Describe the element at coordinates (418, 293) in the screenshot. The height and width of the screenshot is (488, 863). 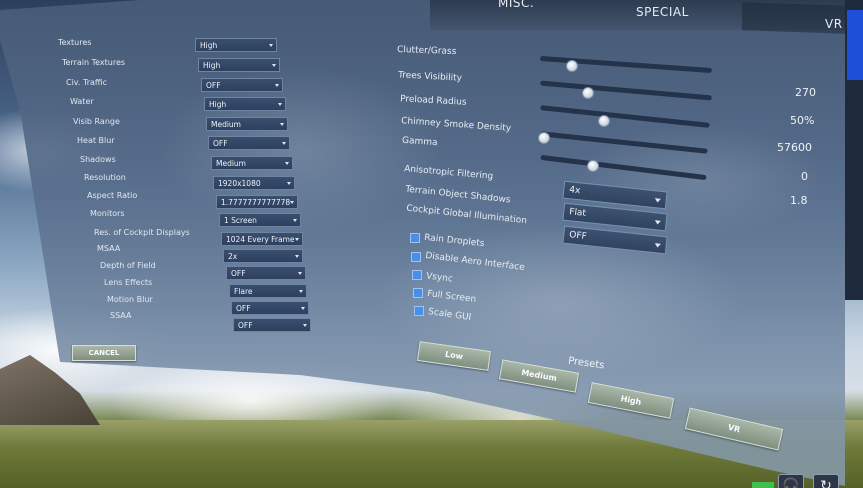
I see `checkbox-full-screen` at that location.